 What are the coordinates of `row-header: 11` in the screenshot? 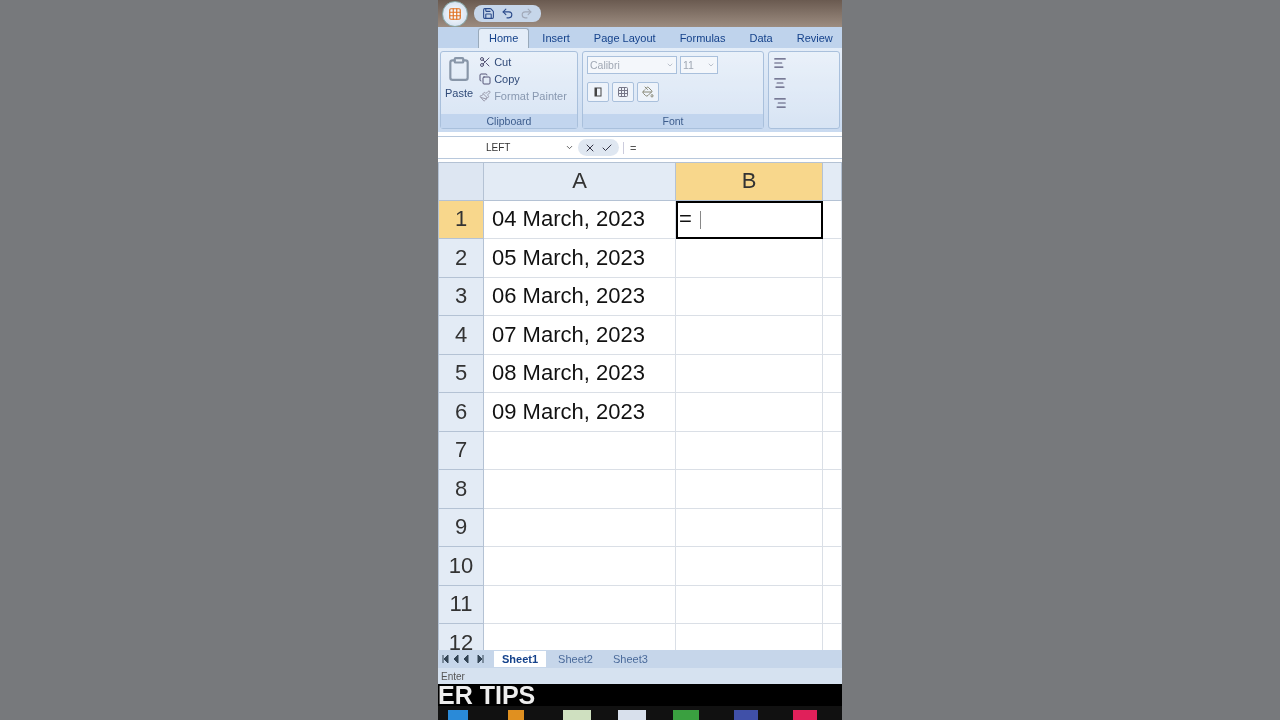 It's located at (461, 604).